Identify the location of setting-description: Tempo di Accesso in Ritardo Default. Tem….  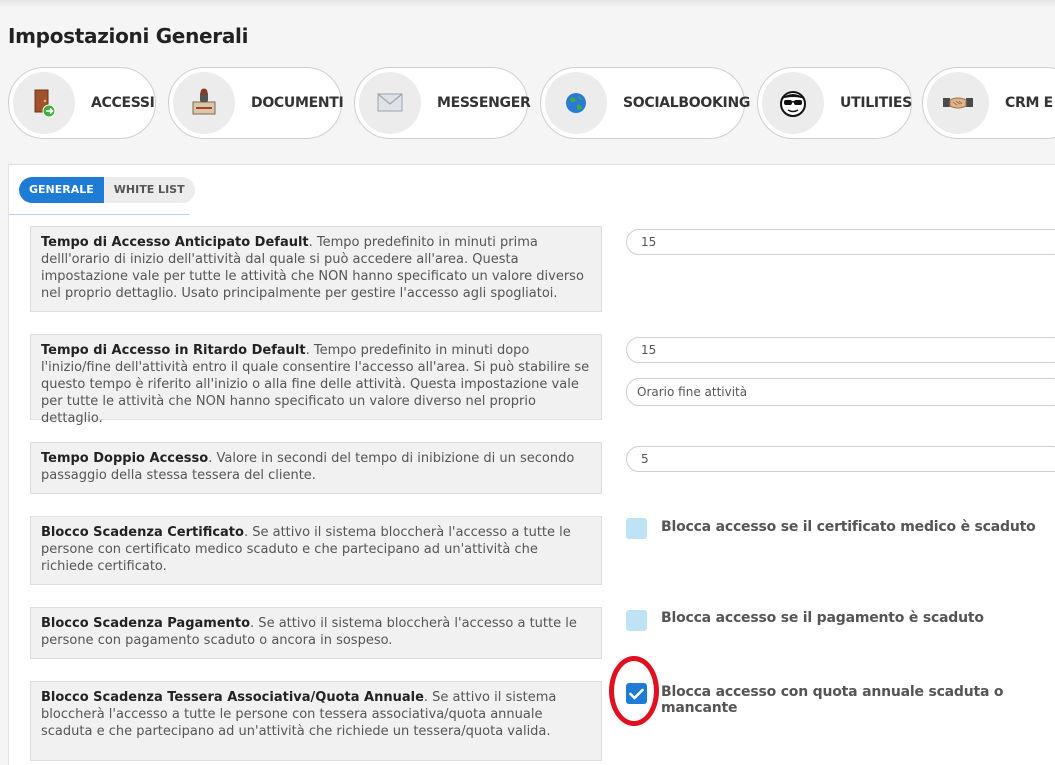
(316, 380).